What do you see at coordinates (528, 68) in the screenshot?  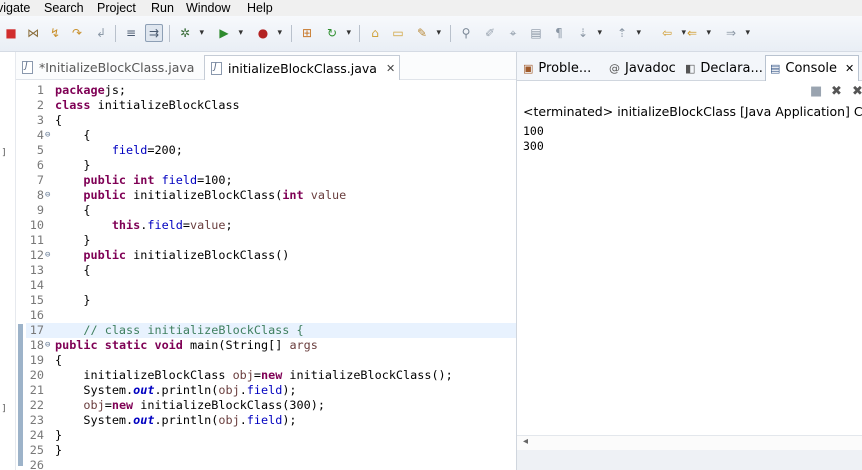 I see `problems-icon: ▣` at bounding box center [528, 68].